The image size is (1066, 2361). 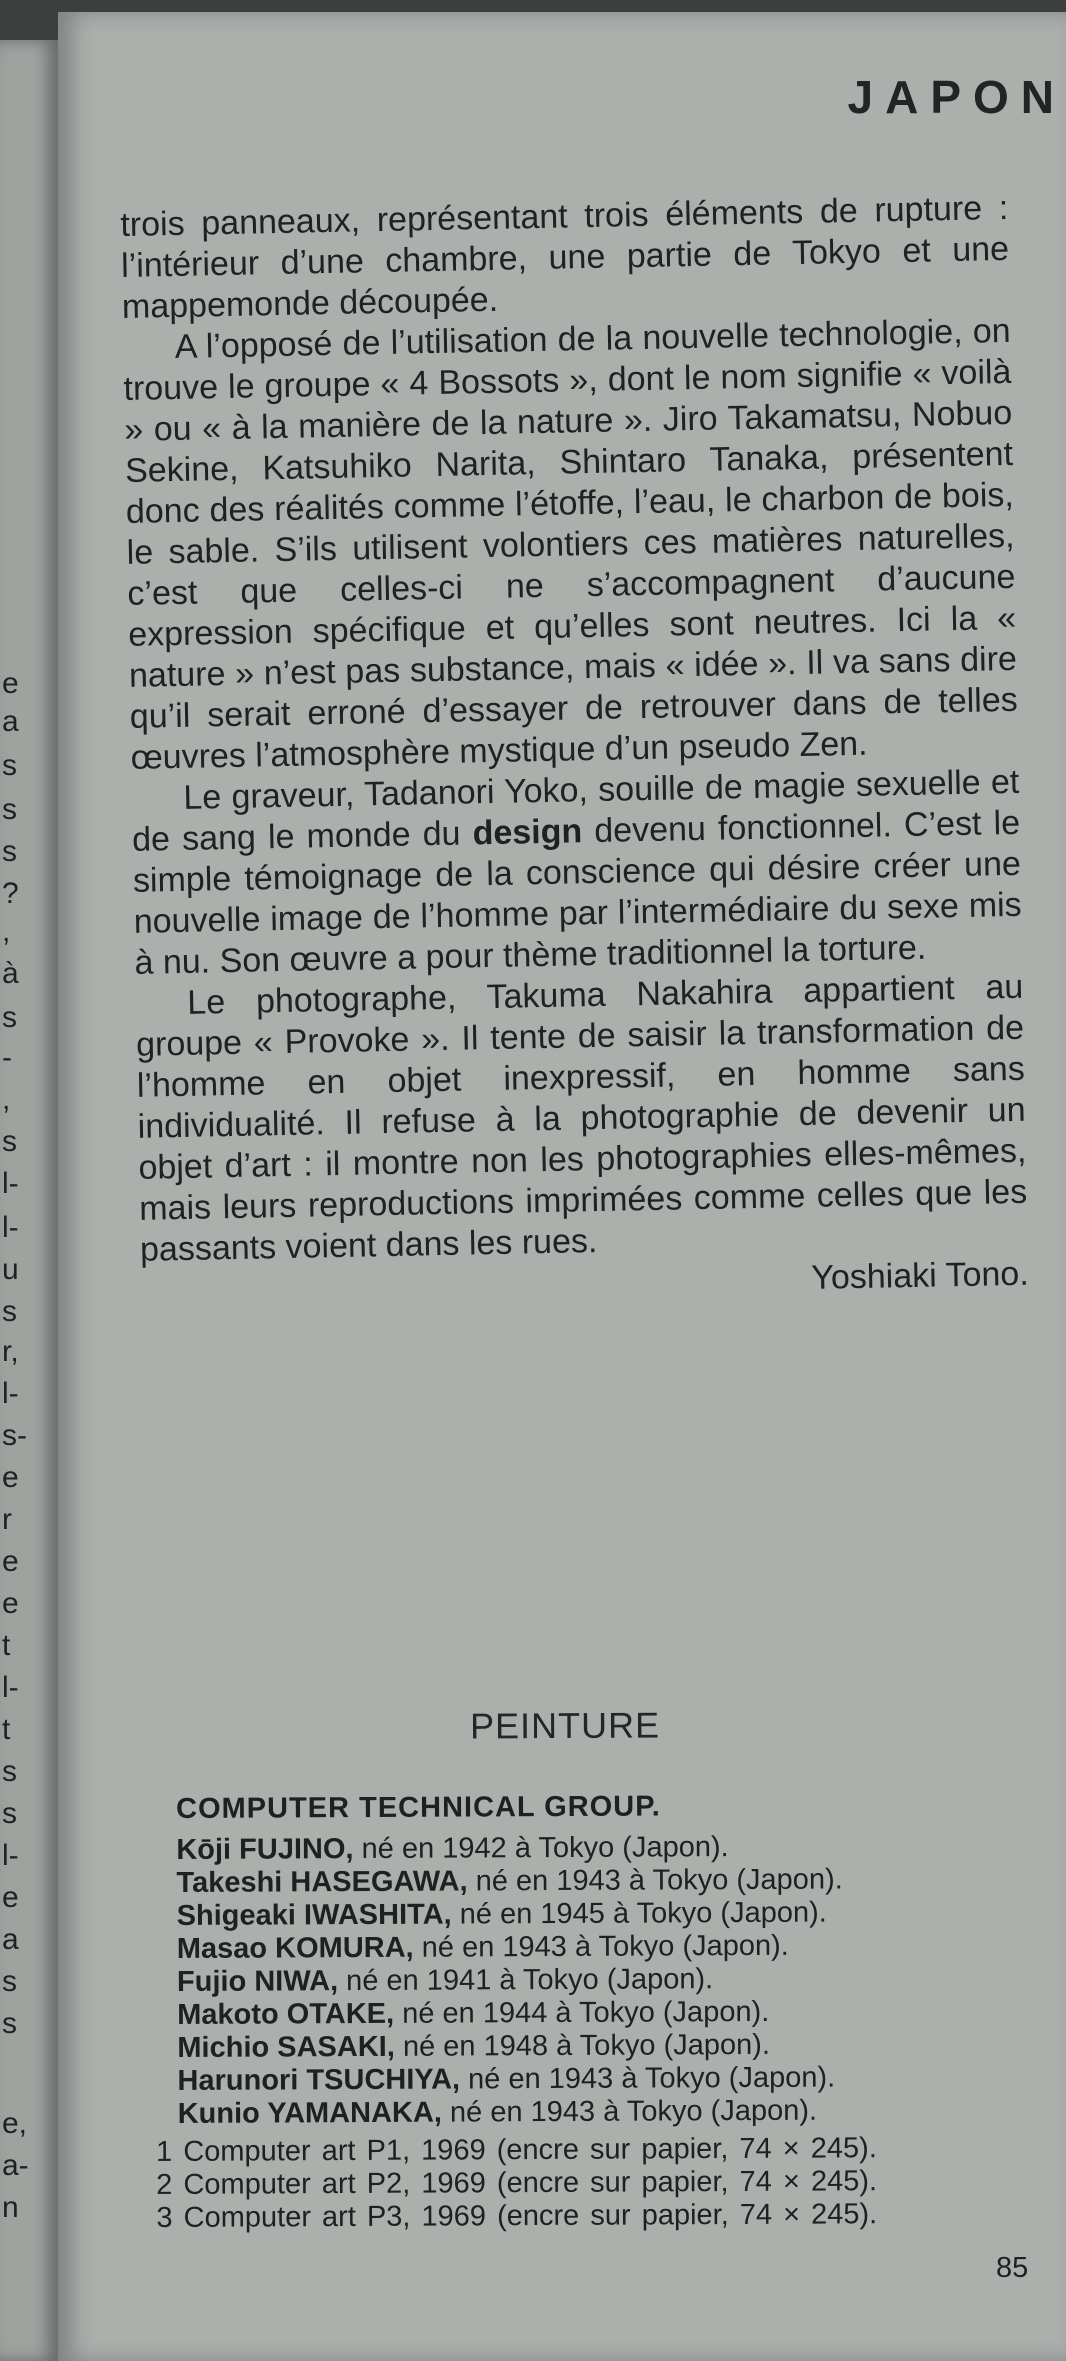 What do you see at coordinates (525, 1980) in the screenshot?
I see `artist-details: né en 1941 à Tokyo (Japon).` at bounding box center [525, 1980].